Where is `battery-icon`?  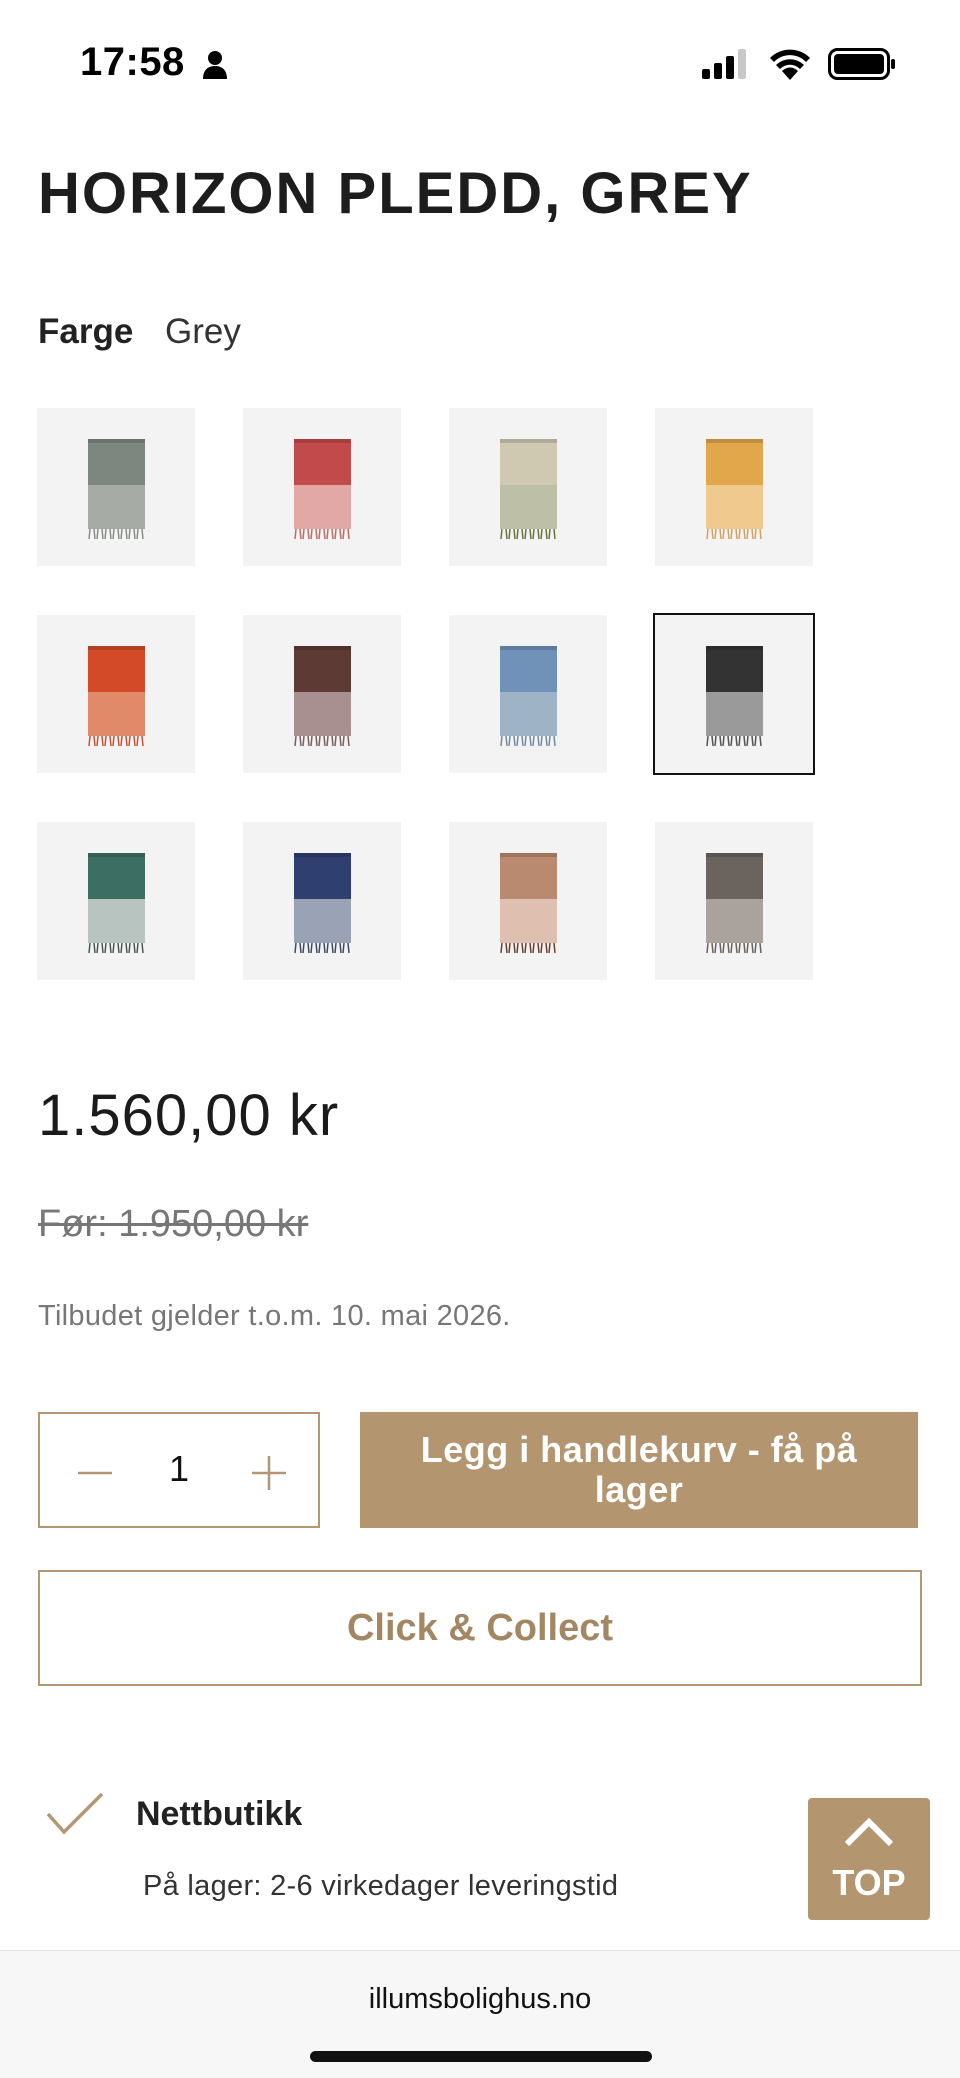 battery-icon is located at coordinates (861, 64).